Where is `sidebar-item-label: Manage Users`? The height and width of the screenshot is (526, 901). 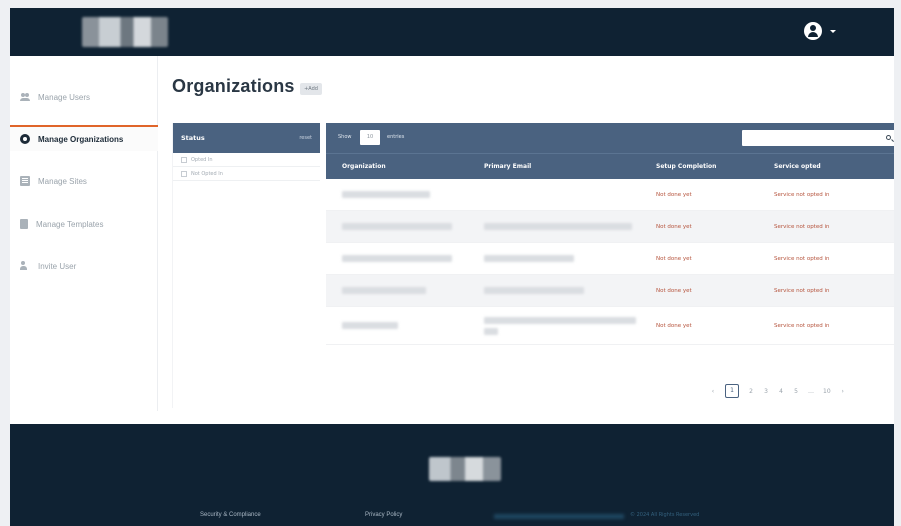
sidebar-item-label: Manage Users is located at coordinates (64, 97).